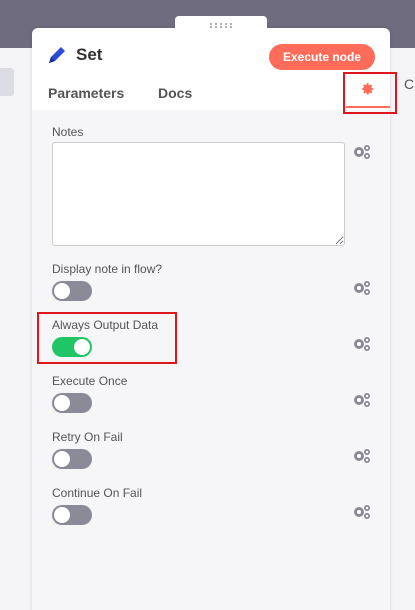 This screenshot has height=610, width=415. What do you see at coordinates (89, 54) in the screenshot?
I see `node-title: Set` at bounding box center [89, 54].